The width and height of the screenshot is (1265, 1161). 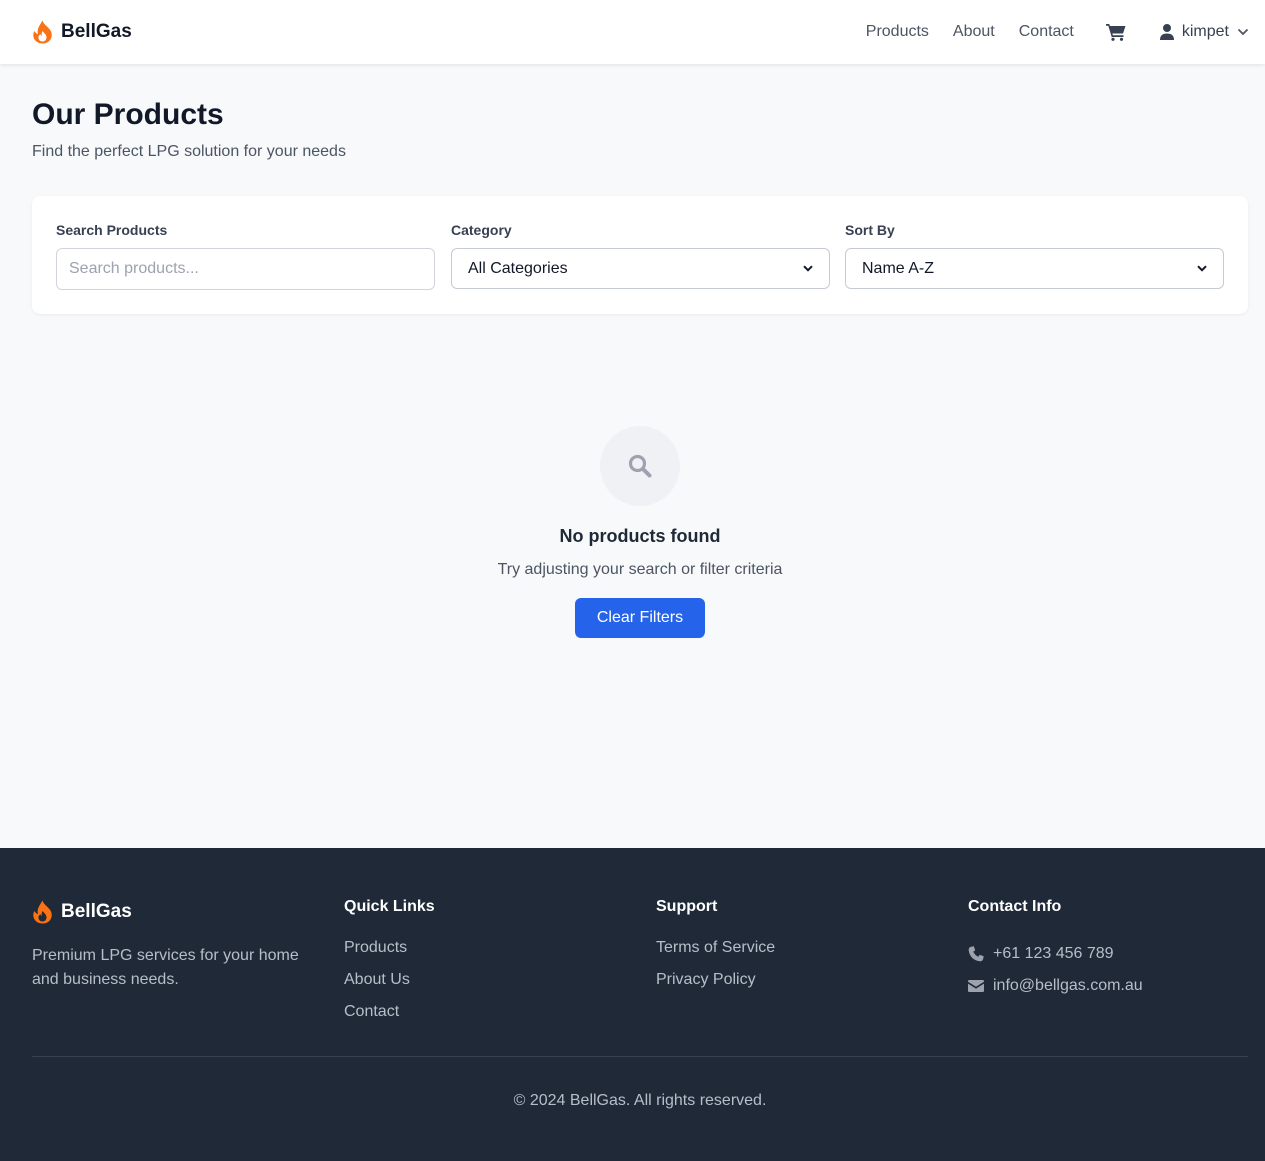 What do you see at coordinates (112, 230) in the screenshot?
I see `search-label: Search Products` at bounding box center [112, 230].